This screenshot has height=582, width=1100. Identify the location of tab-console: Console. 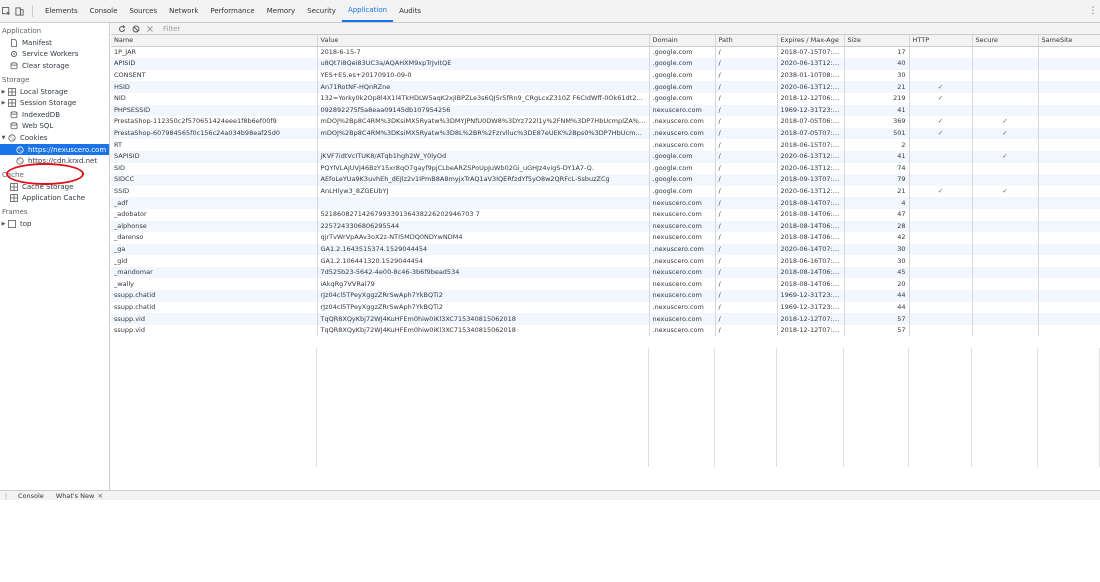
(104, 11).